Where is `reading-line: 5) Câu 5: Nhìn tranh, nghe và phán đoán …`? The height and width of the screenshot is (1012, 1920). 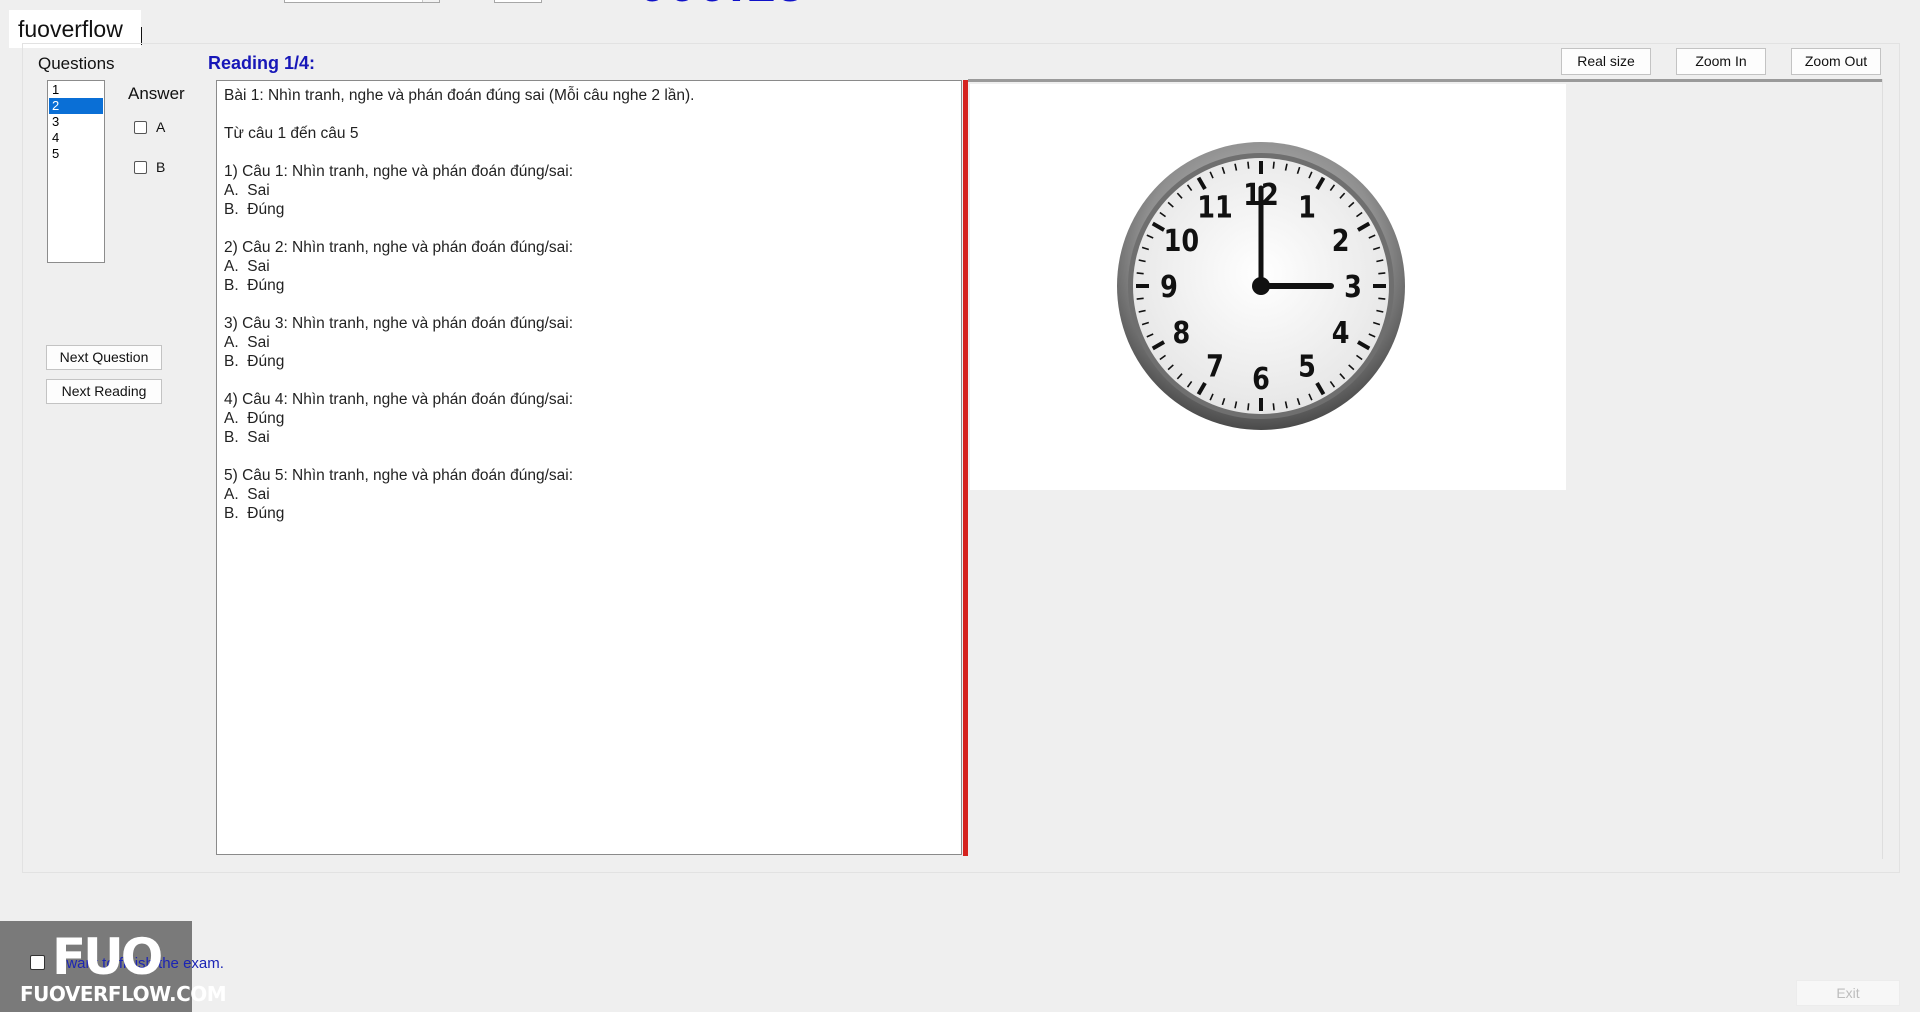 reading-line: 5) Câu 5: Nhìn tranh, nghe và phán đoán … is located at coordinates (398, 475).